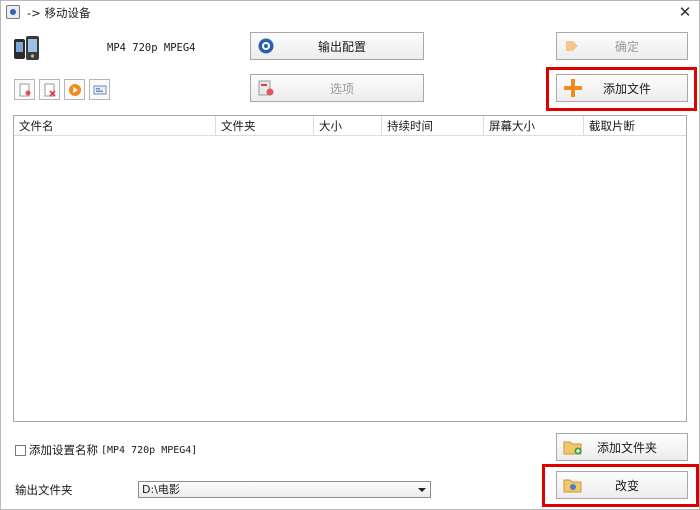  Describe the element at coordinates (635, 126) in the screenshot. I see `column-header-clip: 截取片断` at that location.